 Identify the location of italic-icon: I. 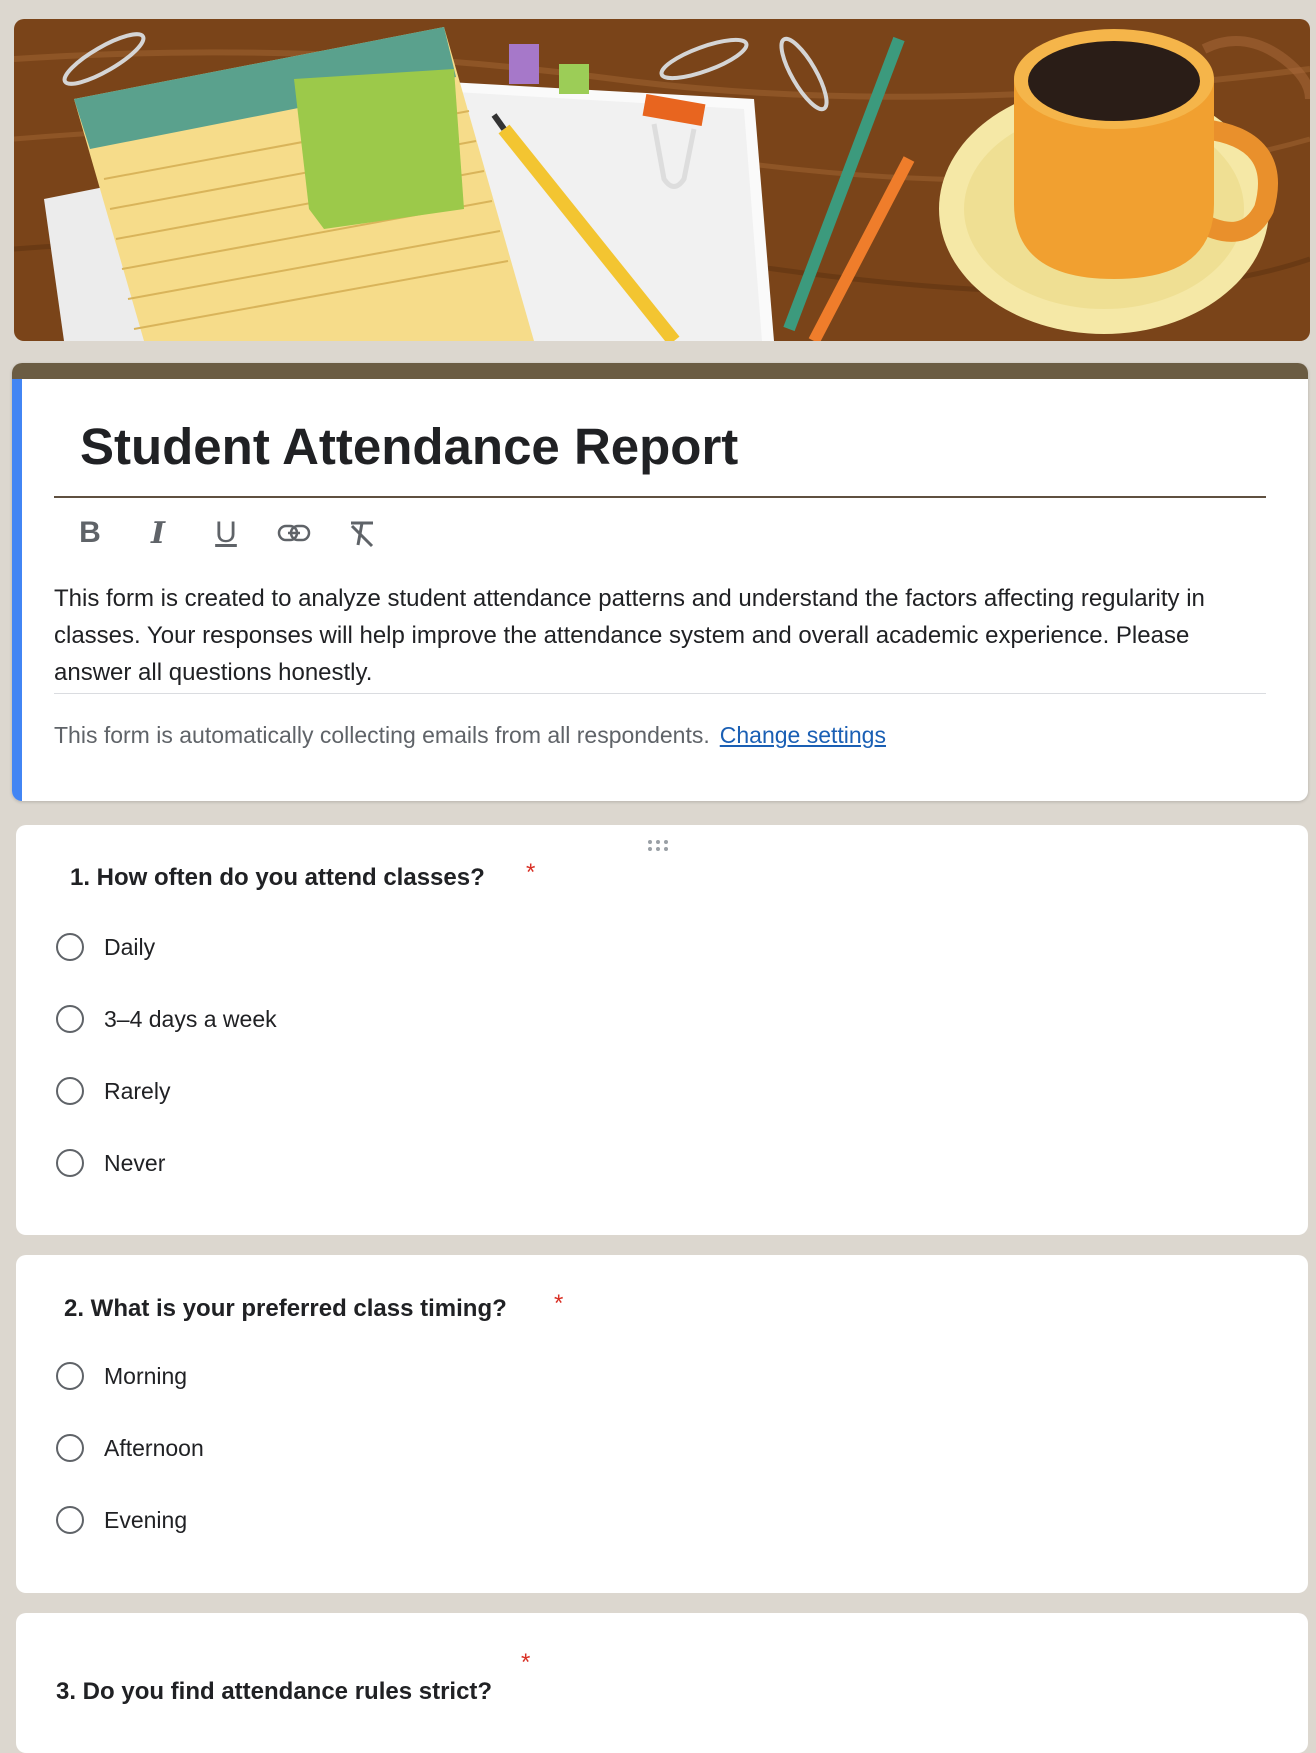
(158, 533).